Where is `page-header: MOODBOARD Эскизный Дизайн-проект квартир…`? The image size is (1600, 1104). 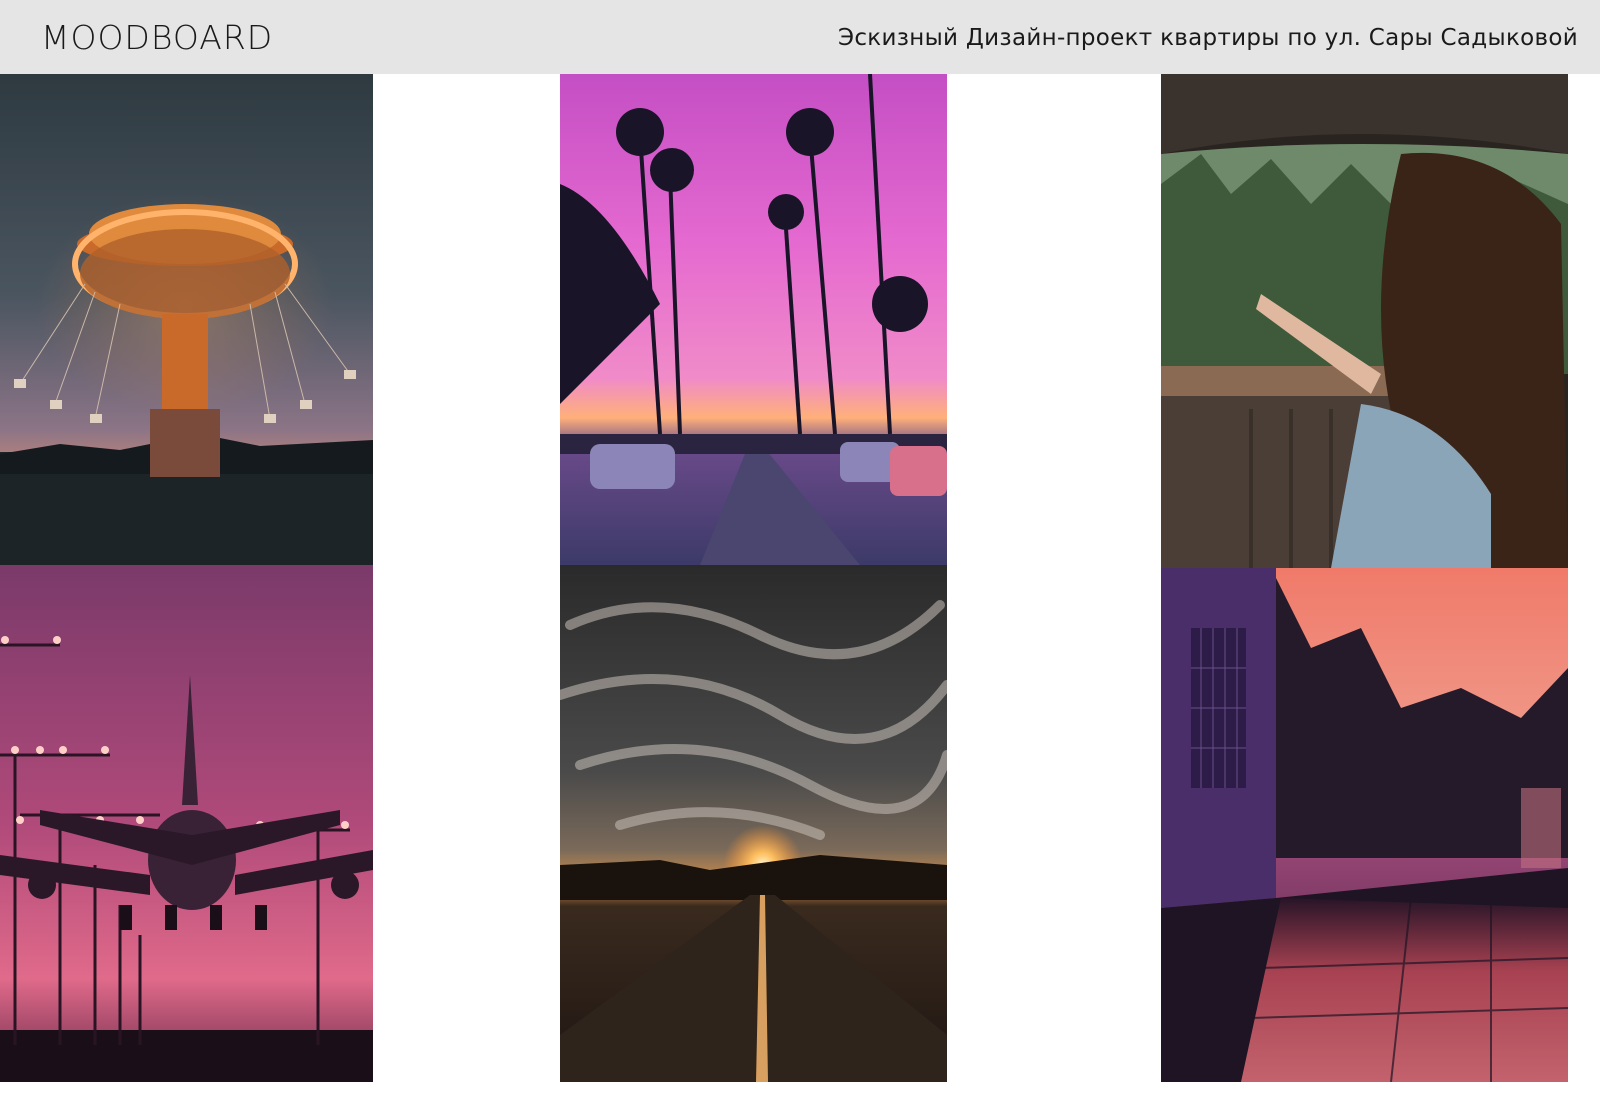
page-header: MOODBOARD Эскизный Дизайн-проект квартир… is located at coordinates (800, 37).